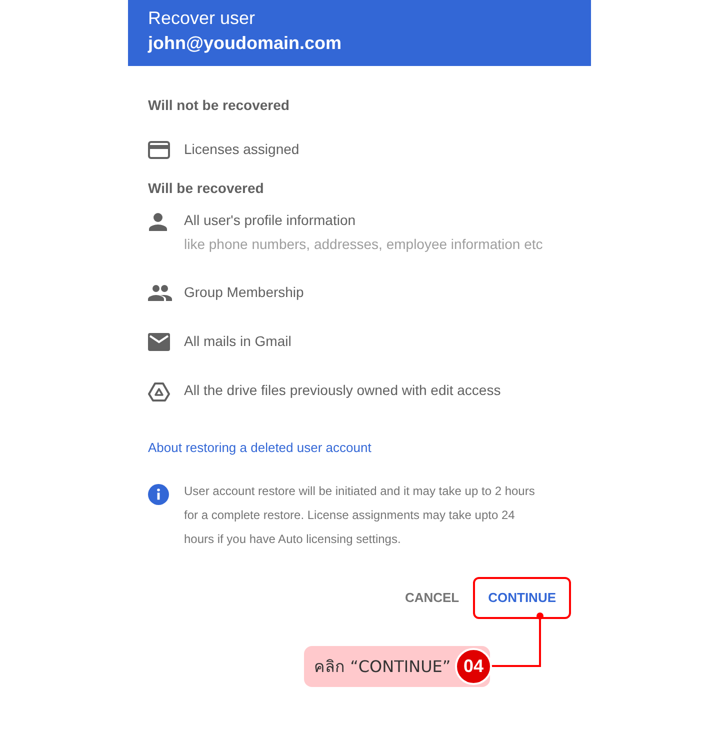  I want to click on item-label: Licenses assigned, so click(242, 149).